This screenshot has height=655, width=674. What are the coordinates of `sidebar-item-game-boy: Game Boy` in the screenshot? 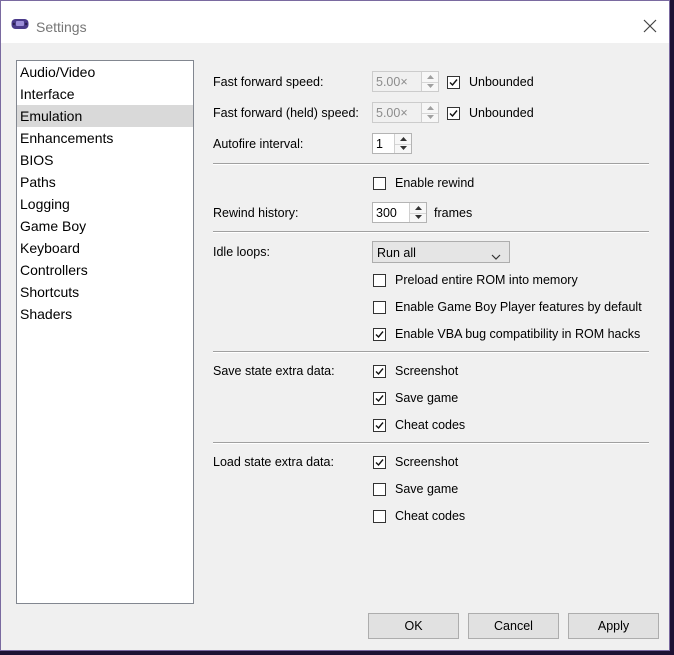 It's located at (105, 226).